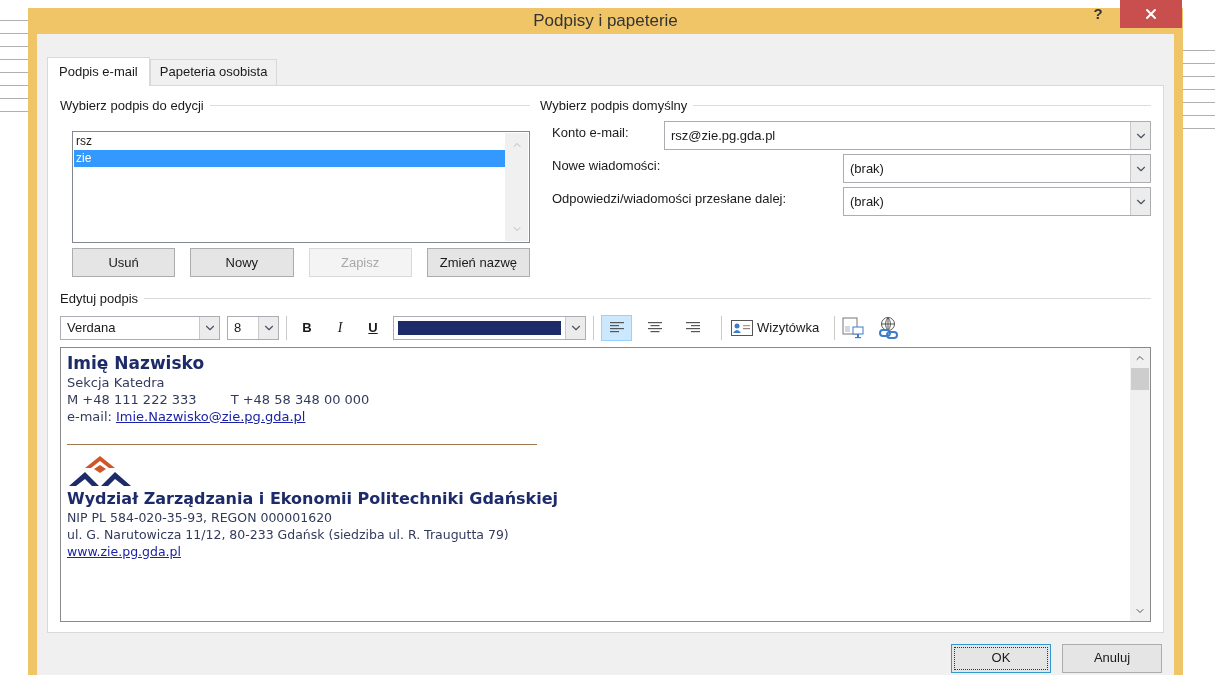 This screenshot has height=675, width=1215. I want to click on logo-icon, so click(100, 470).